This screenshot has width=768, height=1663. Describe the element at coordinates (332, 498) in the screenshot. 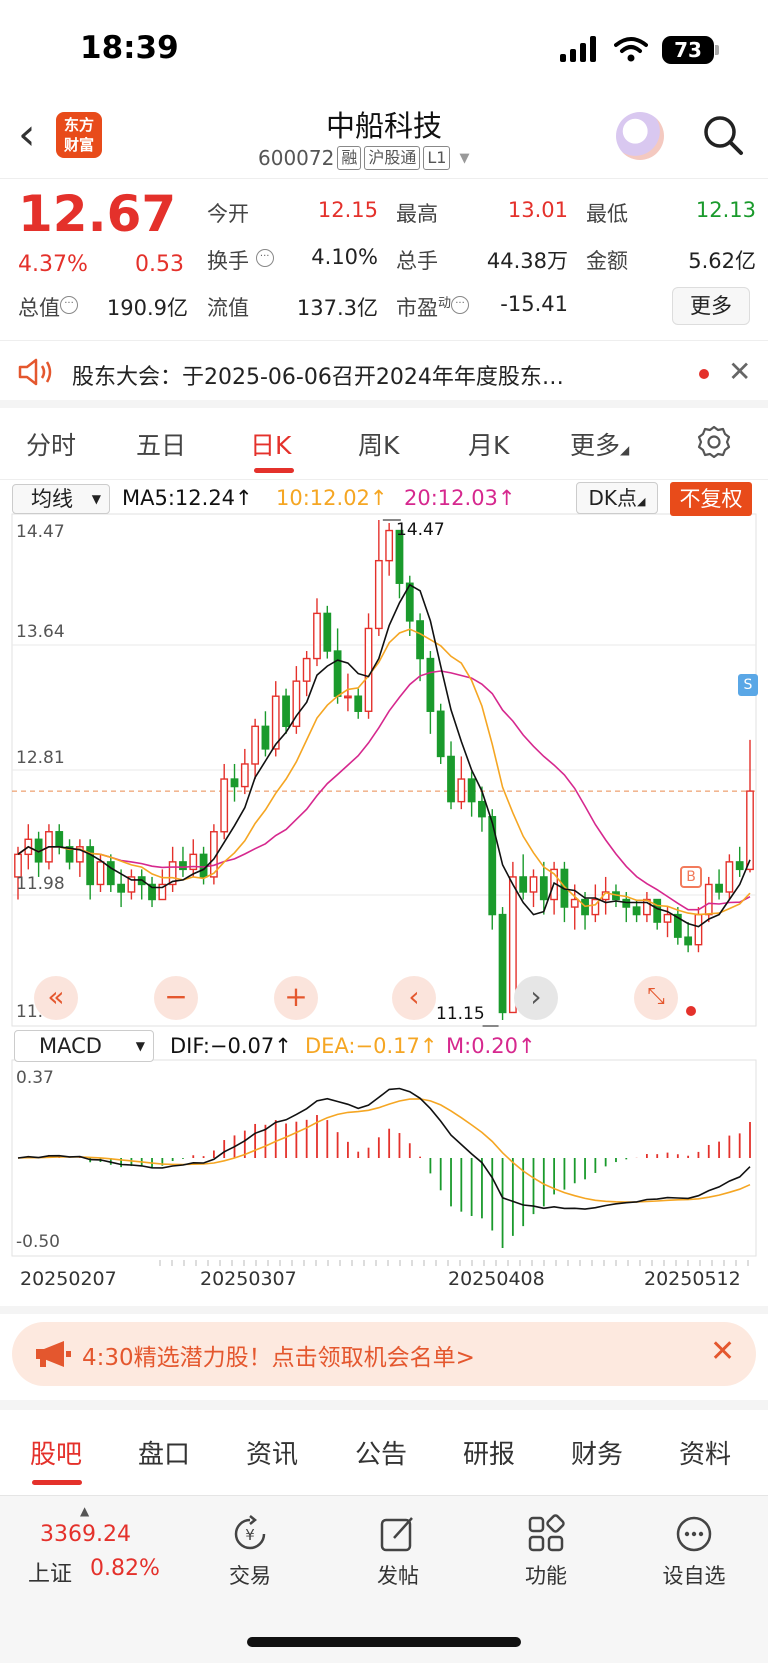

I see `ma10-label: 10:12.02↑` at that location.